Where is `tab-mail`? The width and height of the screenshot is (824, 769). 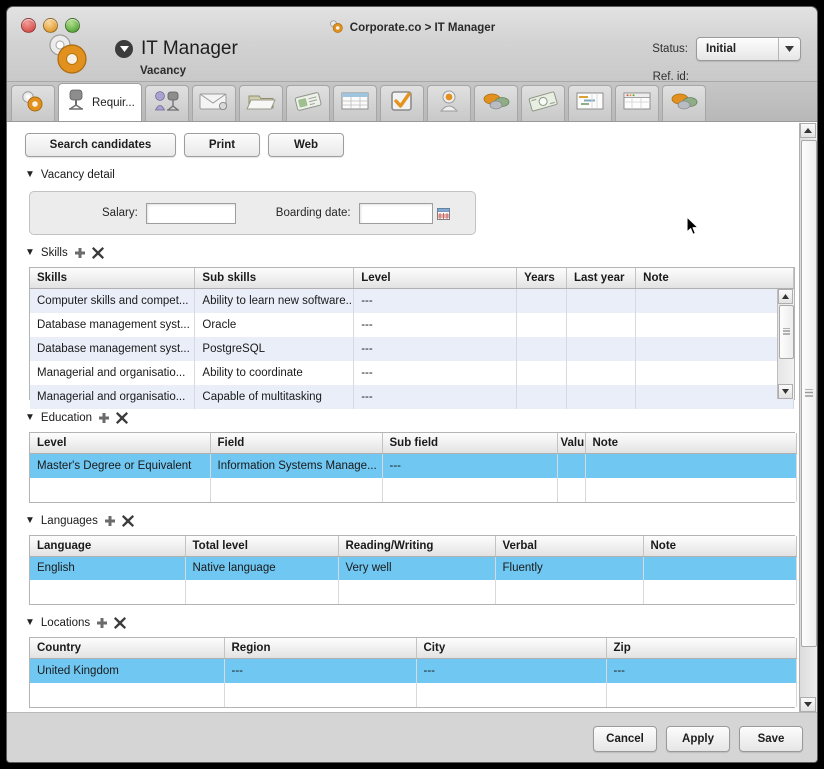
tab-mail is located at coordinates (213, 103).